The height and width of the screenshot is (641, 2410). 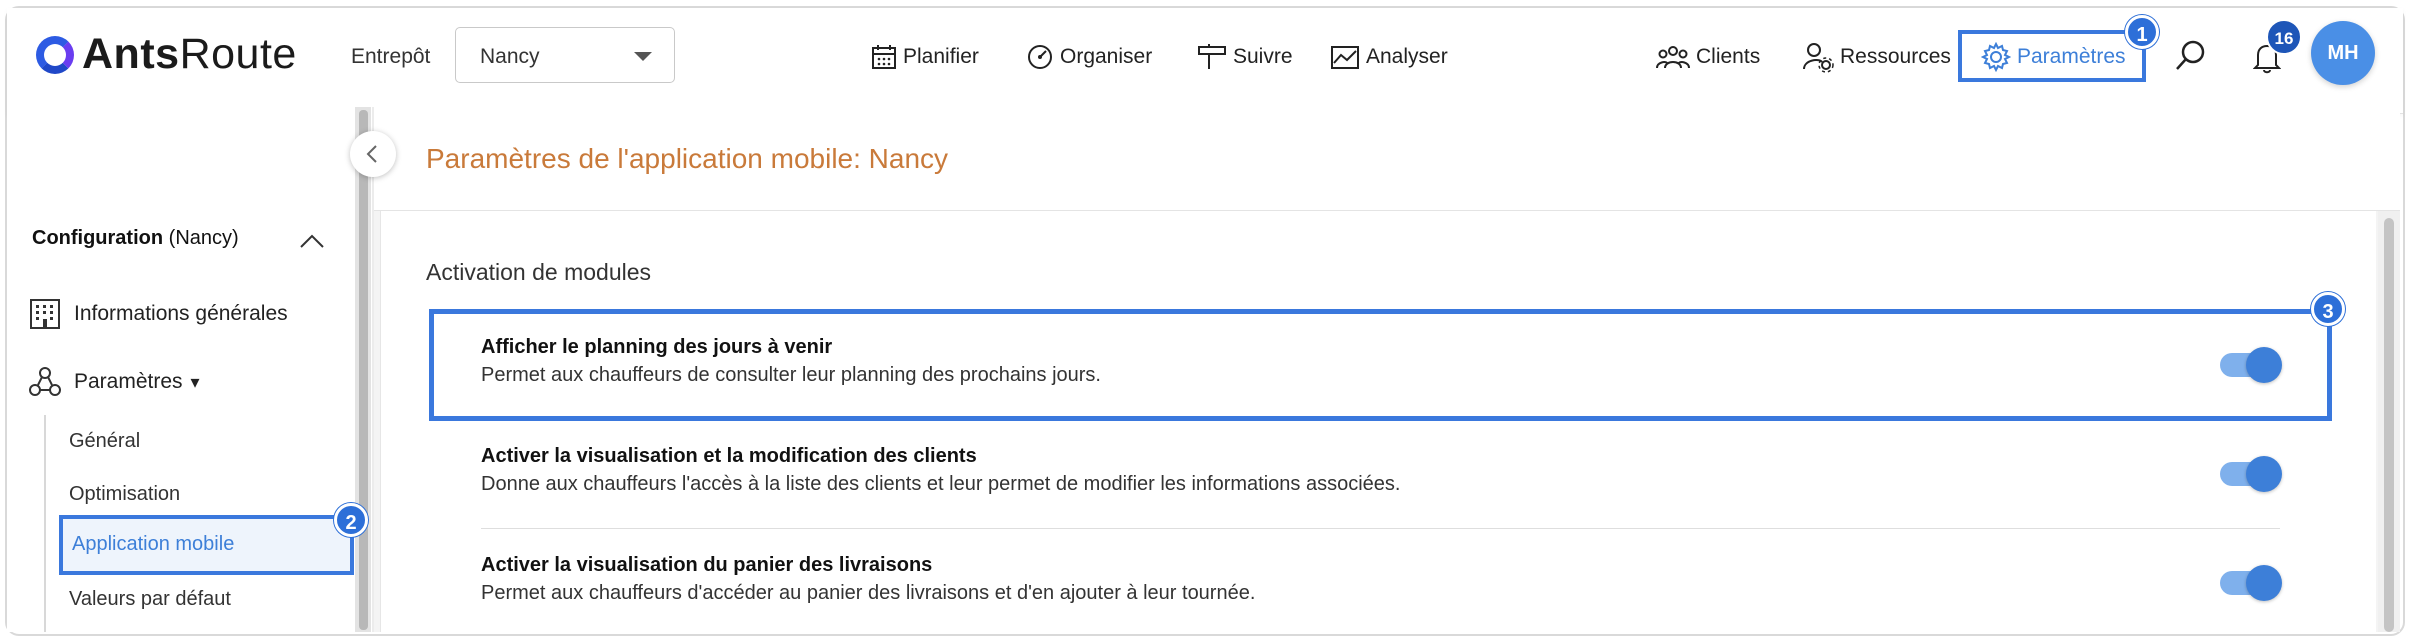 I want to click on nav-suivre: Suivre, so click(x=1245, y=57).